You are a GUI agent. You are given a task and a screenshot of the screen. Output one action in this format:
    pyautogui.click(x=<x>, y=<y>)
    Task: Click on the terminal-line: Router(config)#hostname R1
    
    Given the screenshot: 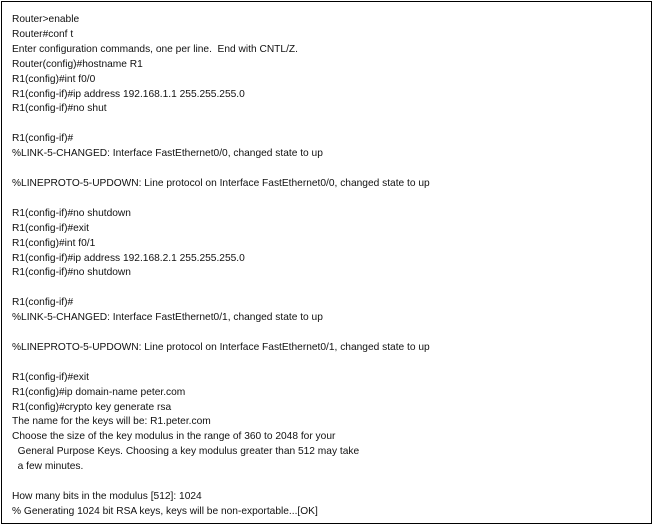 What is the action you would take?
    pyautogui.click(x=77, y=64)
    